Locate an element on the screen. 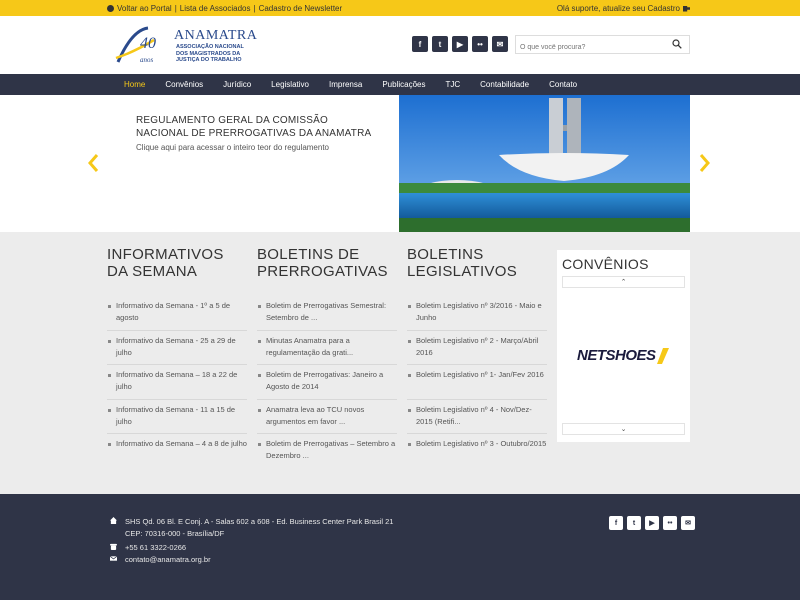  congress-building-image is located at coordinates (544, 163).